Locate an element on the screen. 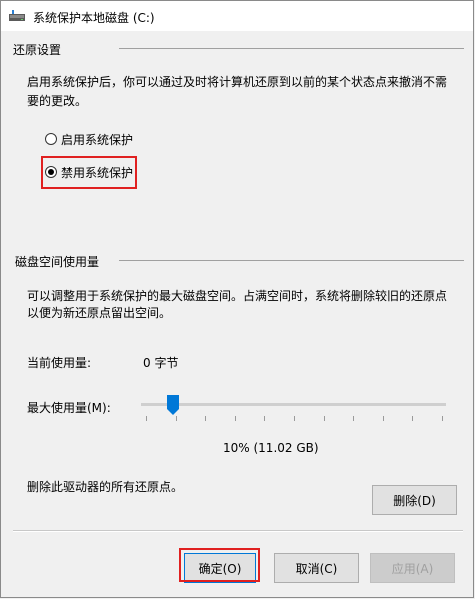  radio-enable-protection: 启用系统保护 is located at coordinates (89, 139).